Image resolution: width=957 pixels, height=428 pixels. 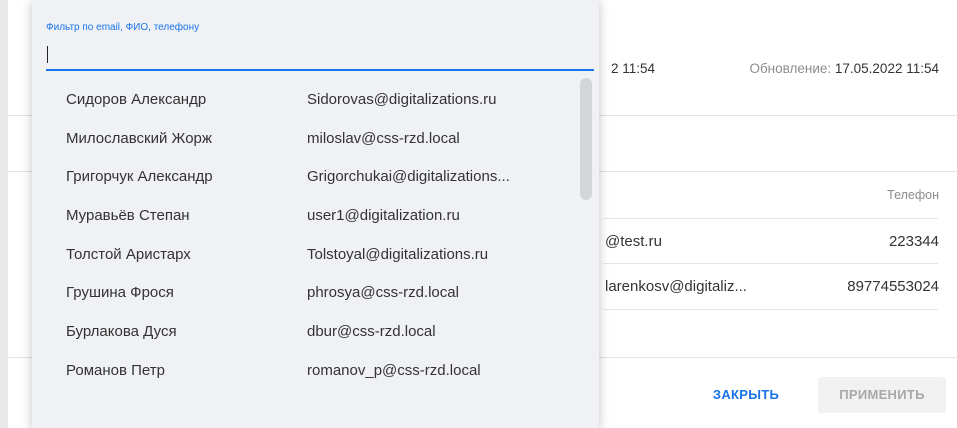 What do you see at coordinates (139, 138) in the screenshot?
I see `user-option-name: Милославский Жорж` at bounding box center [139, 138].